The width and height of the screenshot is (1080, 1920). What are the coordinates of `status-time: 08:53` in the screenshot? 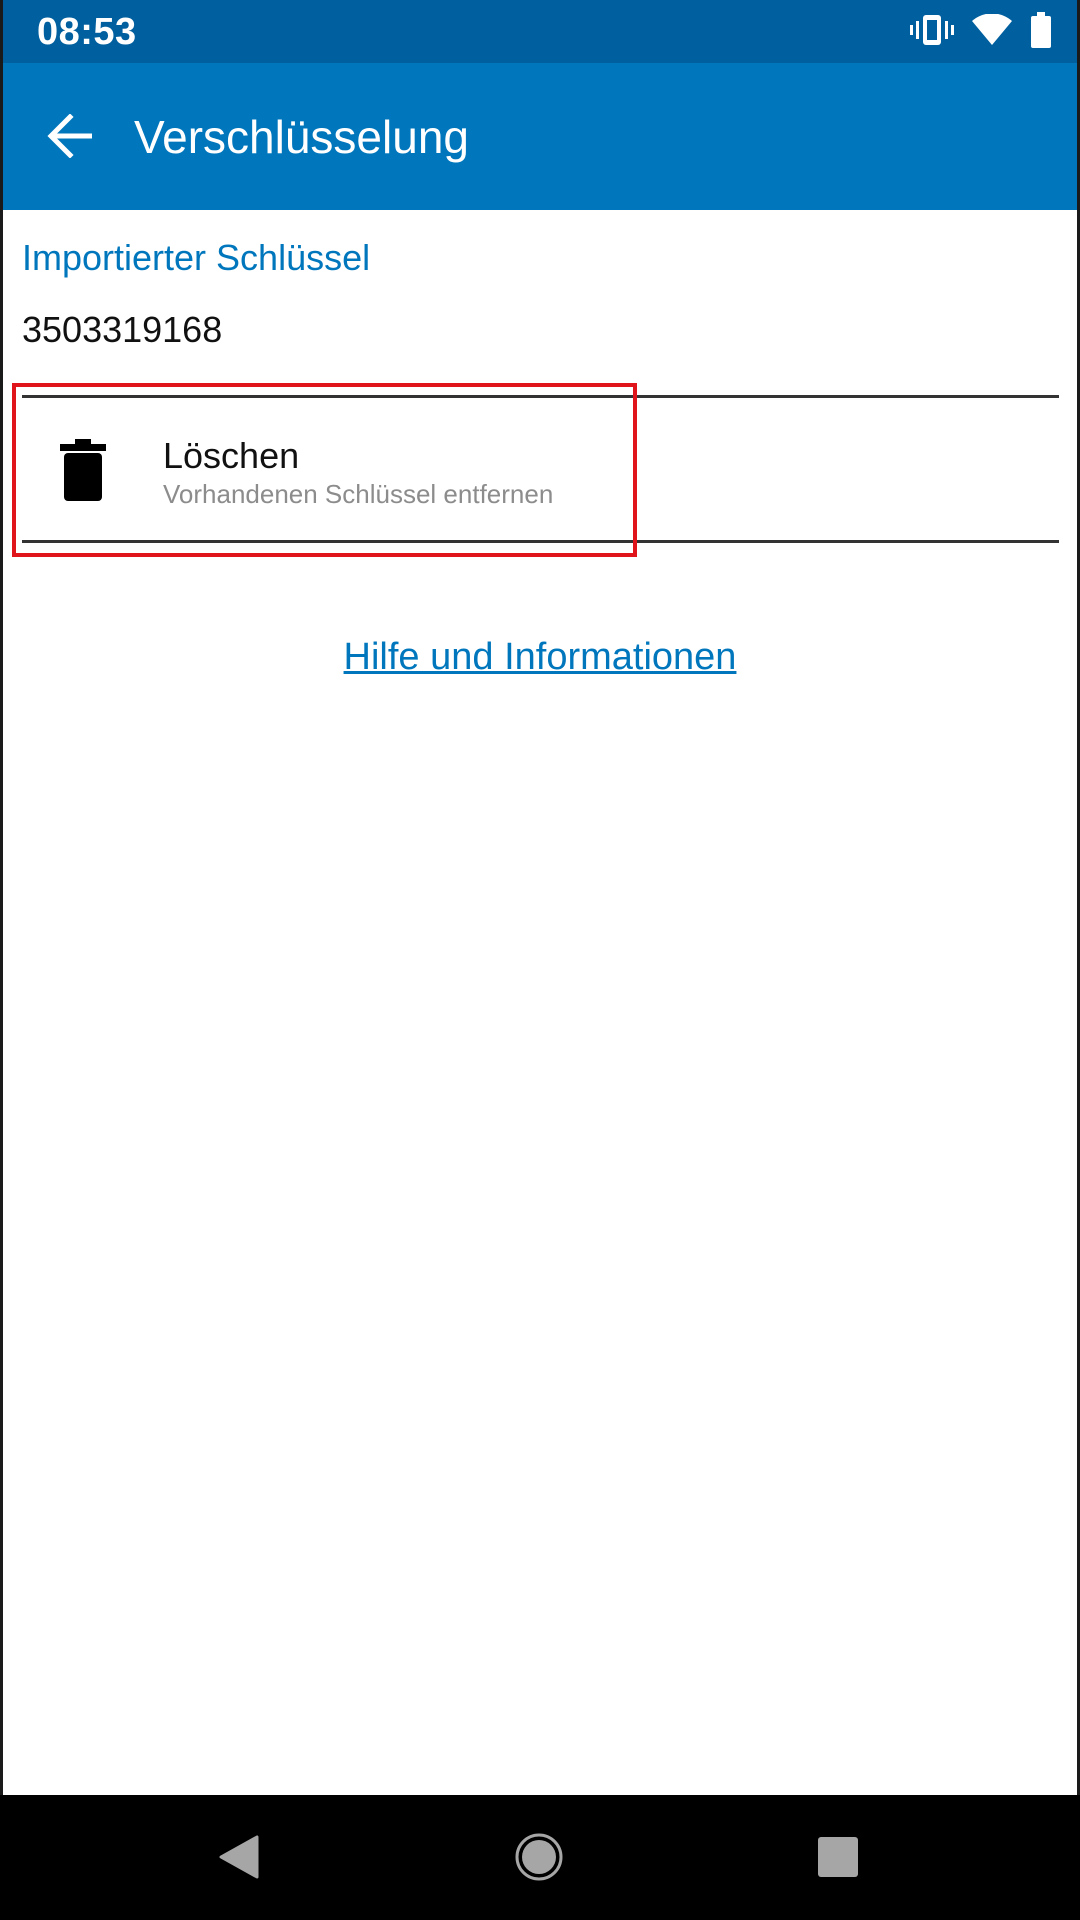 It's located at (87, 32).